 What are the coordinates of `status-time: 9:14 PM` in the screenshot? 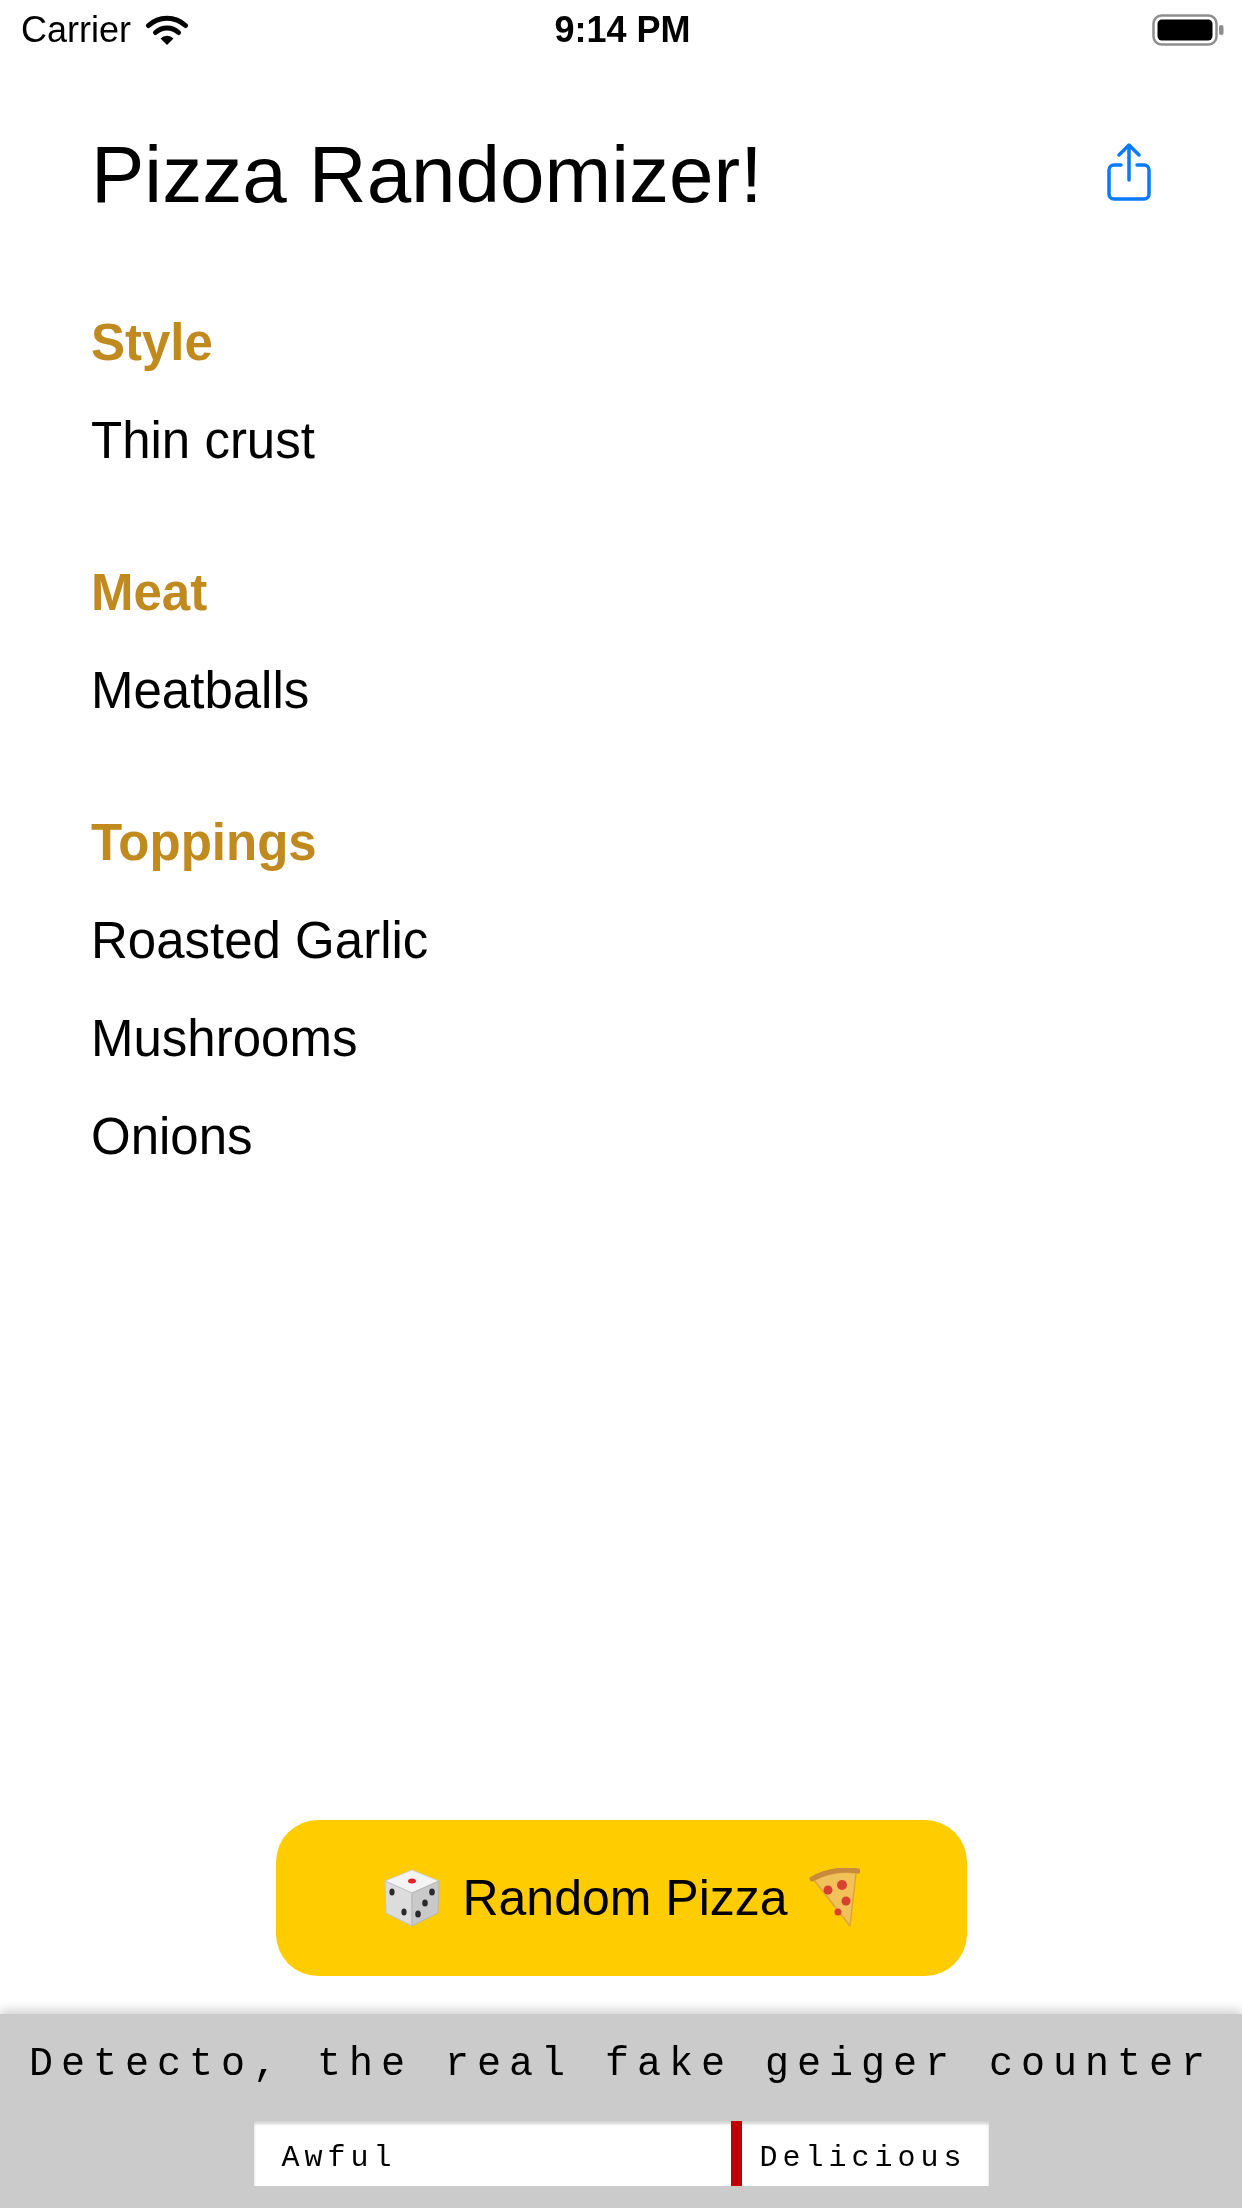 It's located at (622, 30).